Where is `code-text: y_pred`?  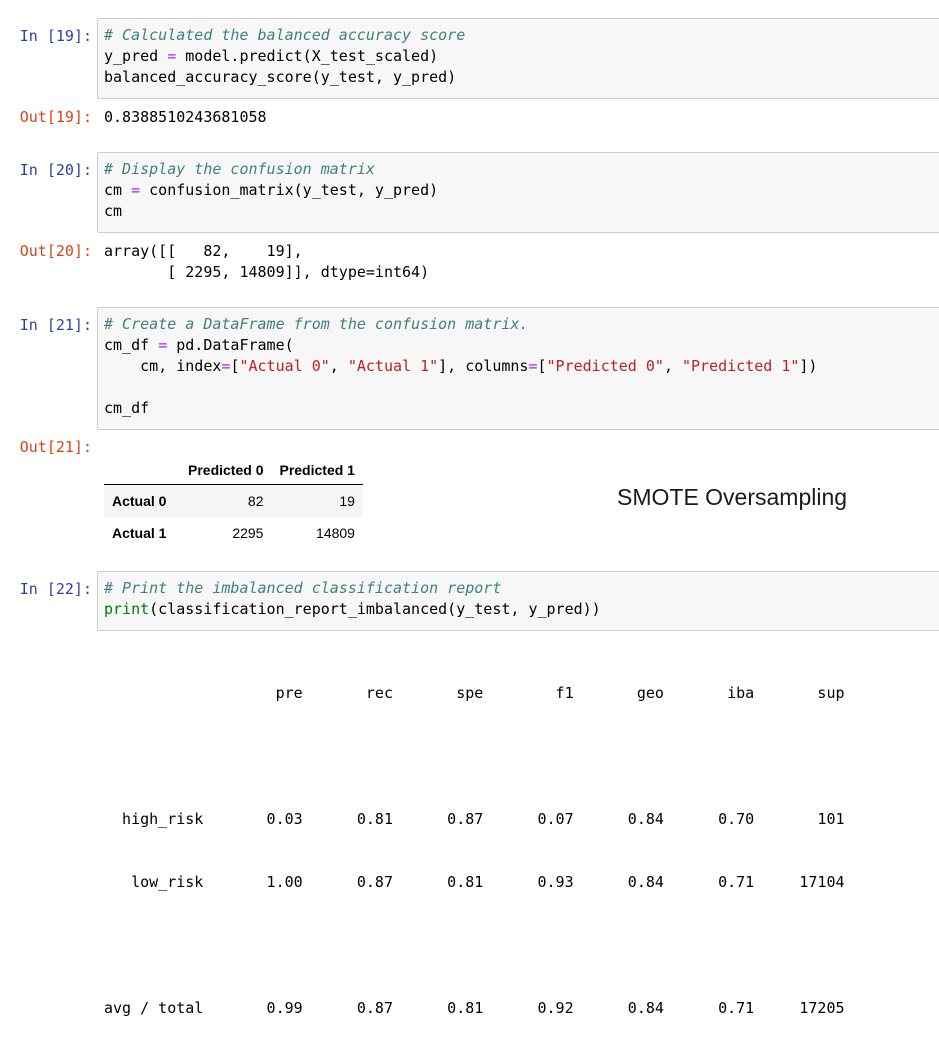
code-text: y_pred is located at coordinates (136, 56).